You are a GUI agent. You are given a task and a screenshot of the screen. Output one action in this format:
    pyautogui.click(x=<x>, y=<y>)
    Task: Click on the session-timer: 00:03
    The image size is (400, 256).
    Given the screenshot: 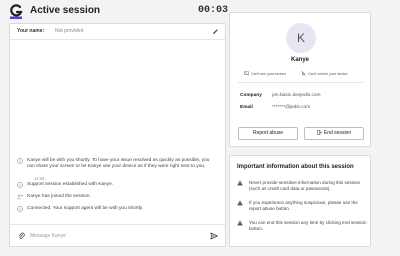 What is the action you would take?
    pyautogui.click(x=212, y=10)
    